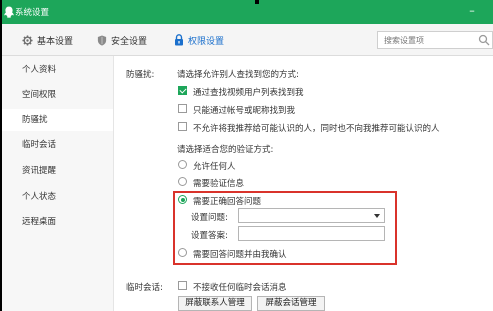  Describe the element at coordinates (182, 181) in the screenshot. I see `verify-option-radio-verify-info` at that location.